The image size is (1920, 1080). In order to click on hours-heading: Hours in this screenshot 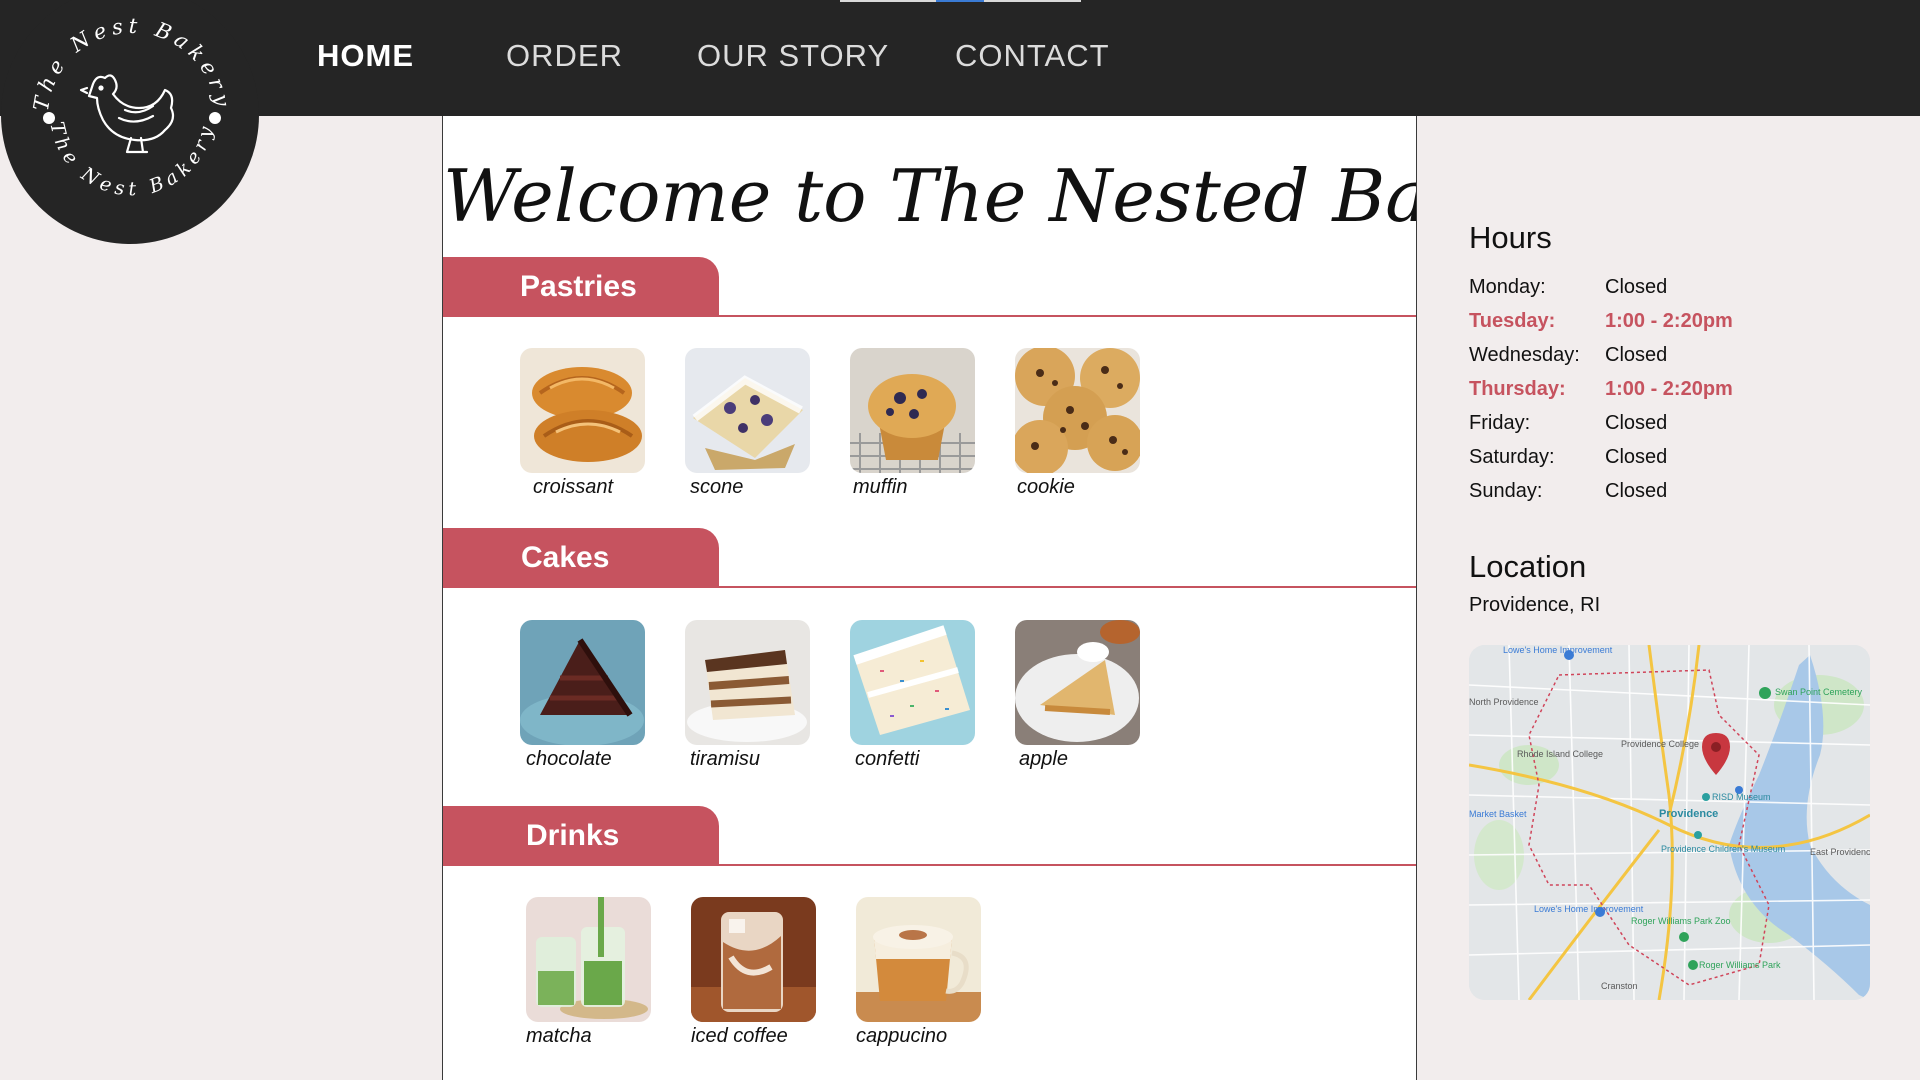, I will do `click(1510, 237)`.